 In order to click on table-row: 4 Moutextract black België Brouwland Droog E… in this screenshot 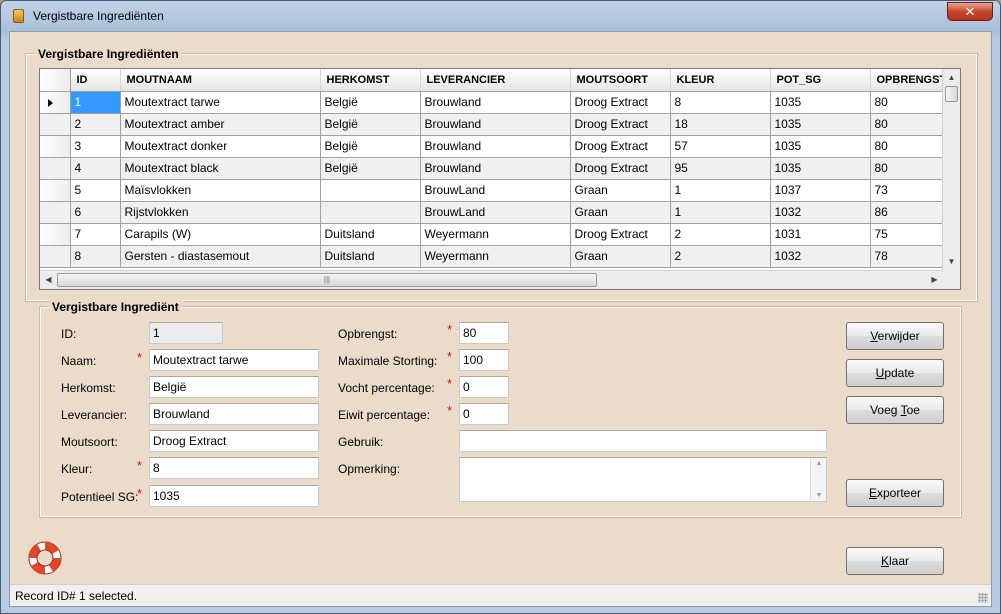, I will do `click(491, 168)`.